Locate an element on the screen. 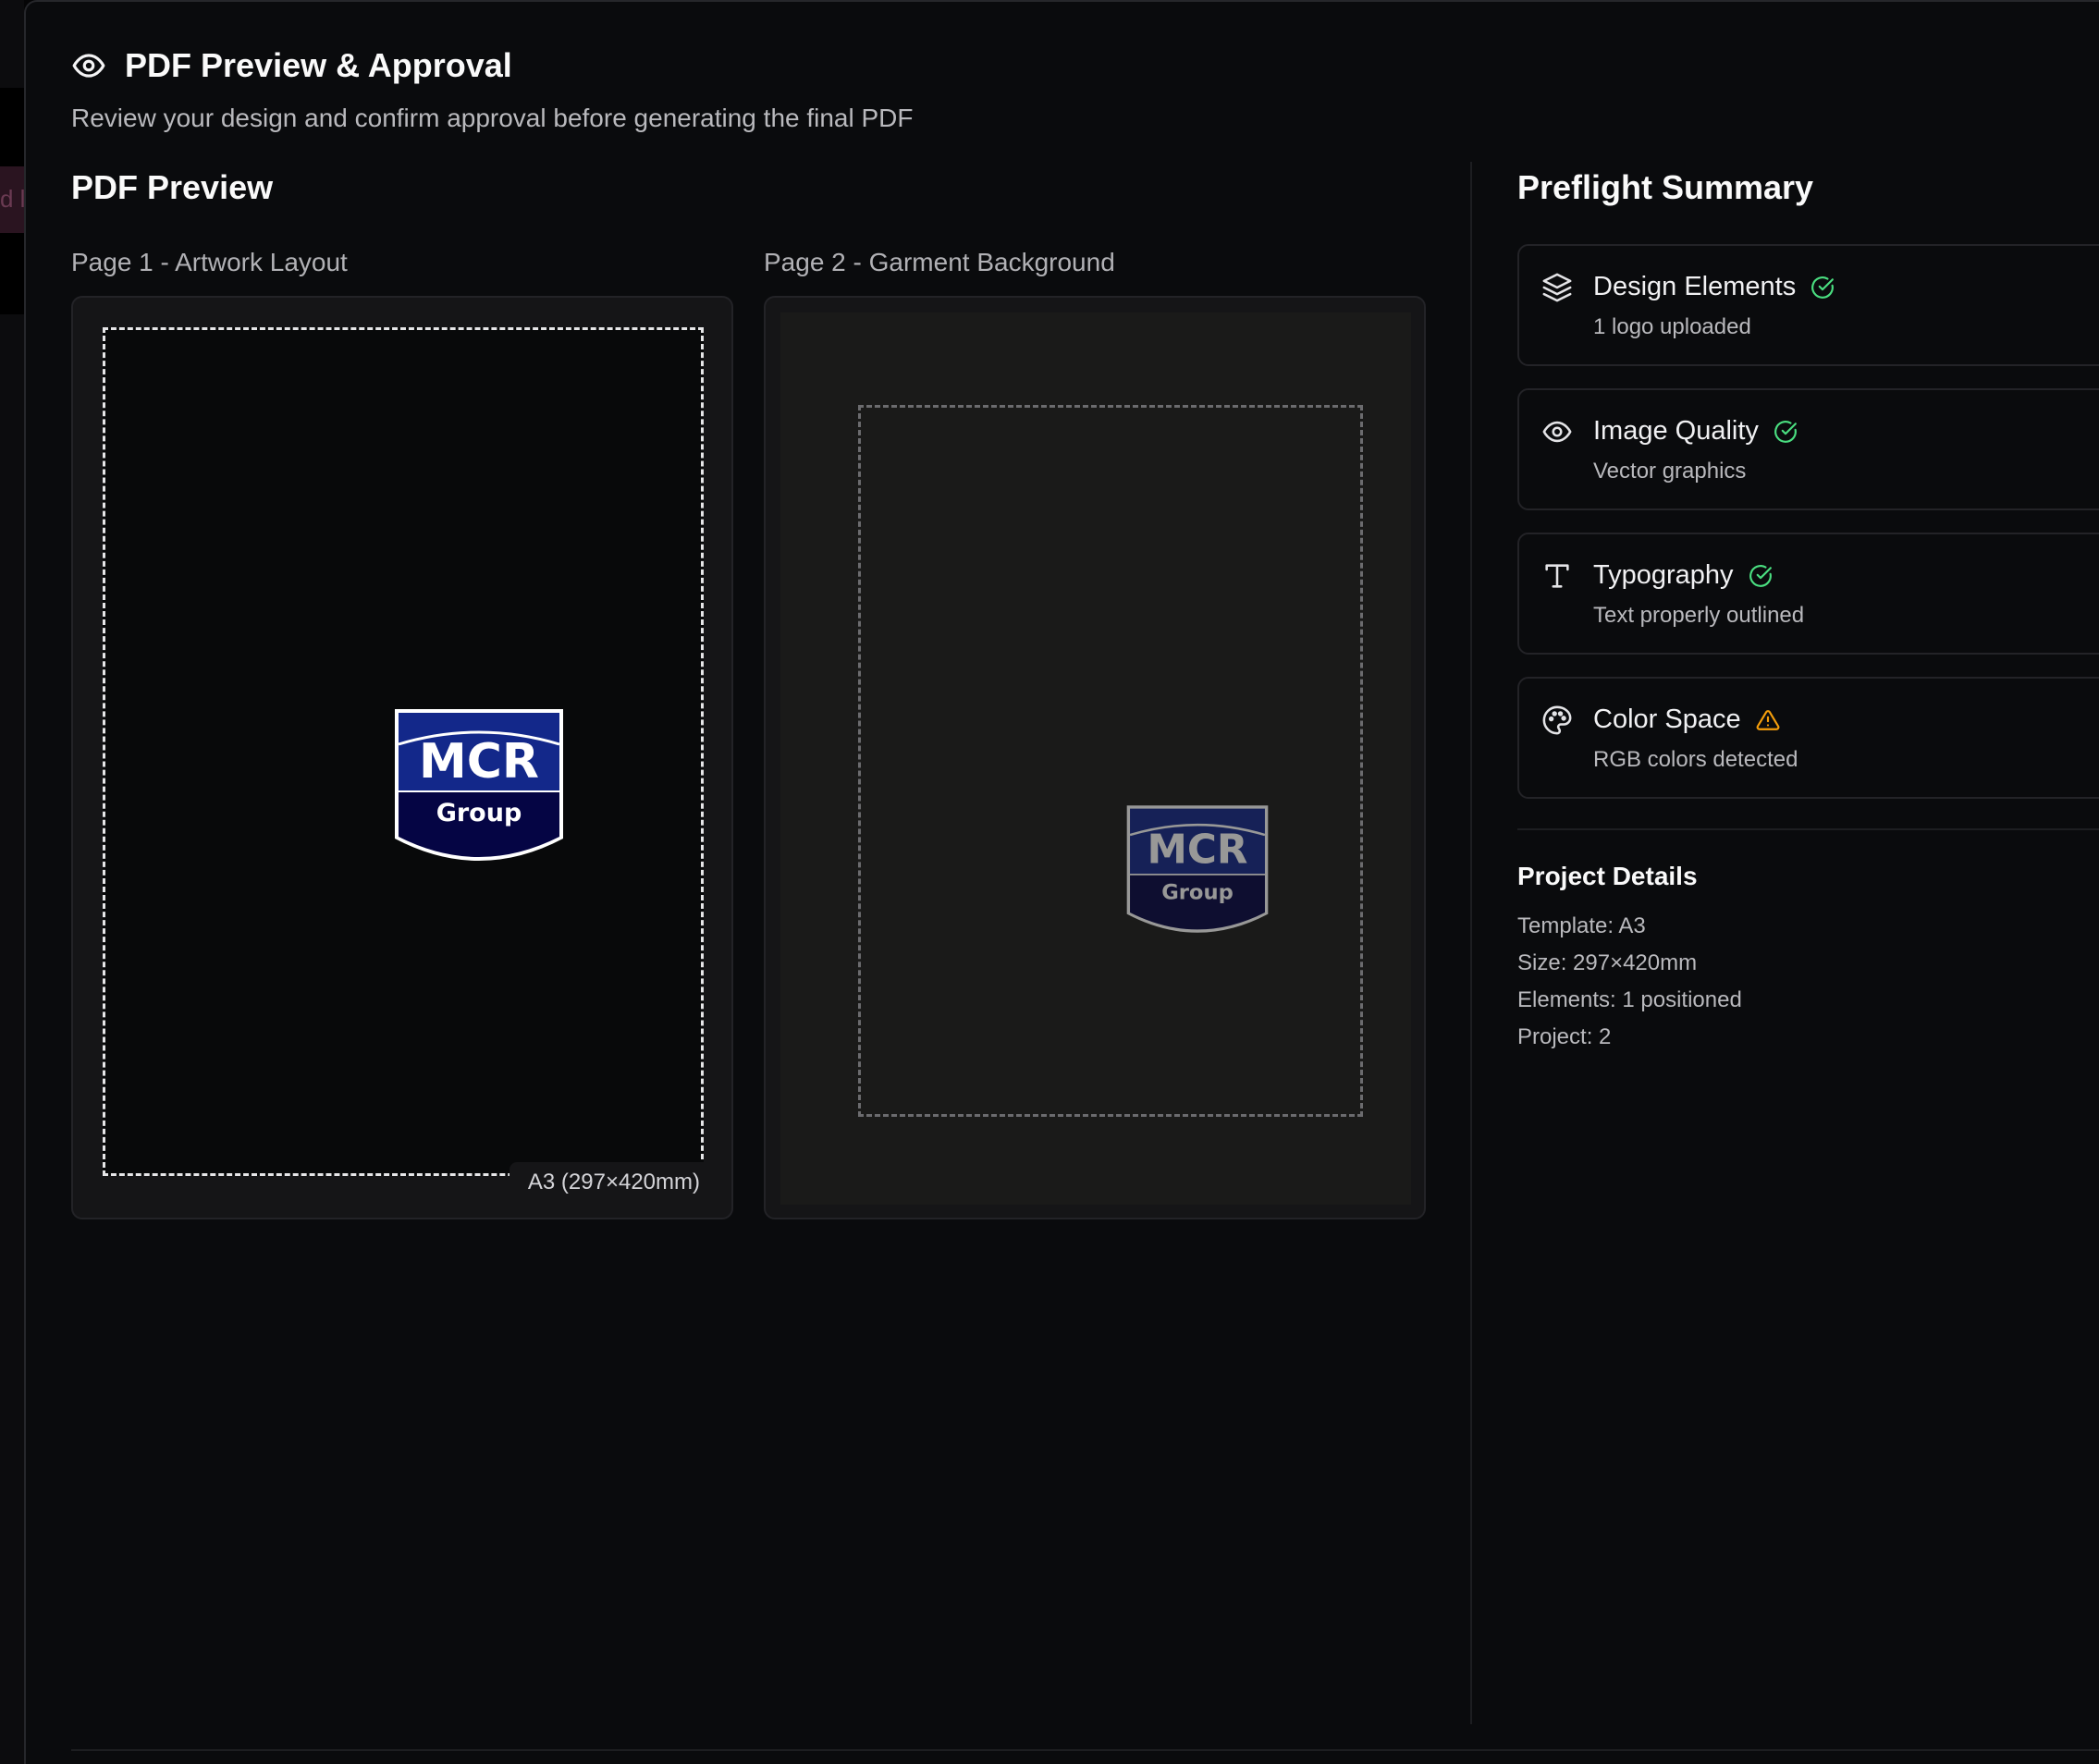 This screenshot has width=2099, height=1764. check-design-elements: Design Elements 1 logo uploaded is located at coordinates (1808, 305).